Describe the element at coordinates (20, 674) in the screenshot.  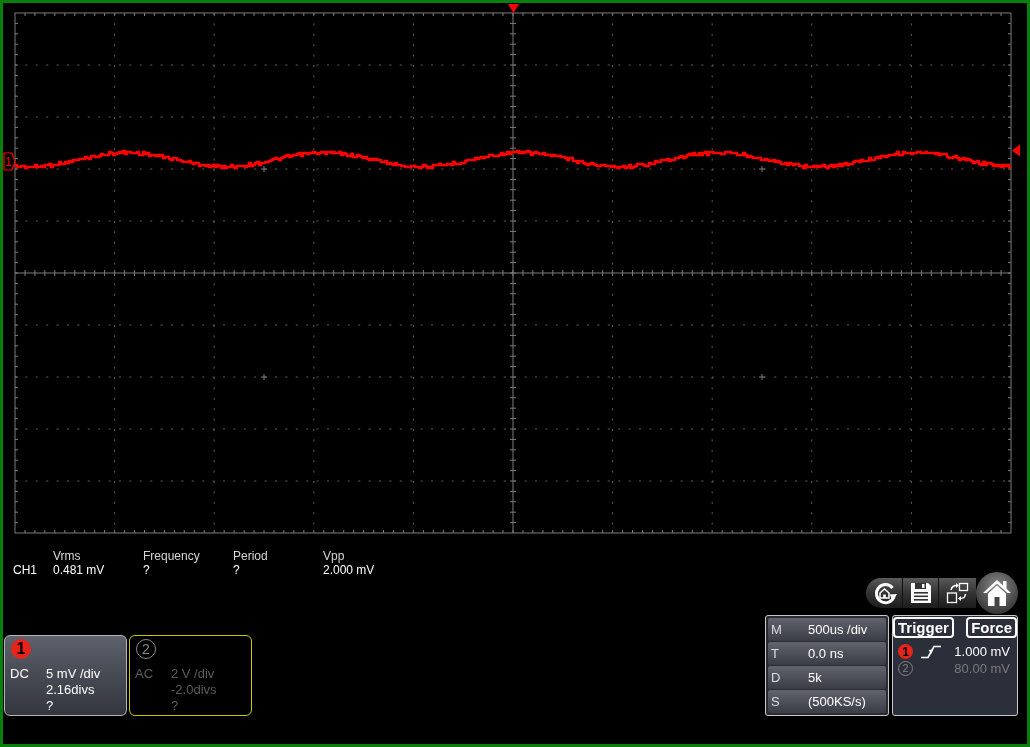
I see `coupling-label: DC` at that location.